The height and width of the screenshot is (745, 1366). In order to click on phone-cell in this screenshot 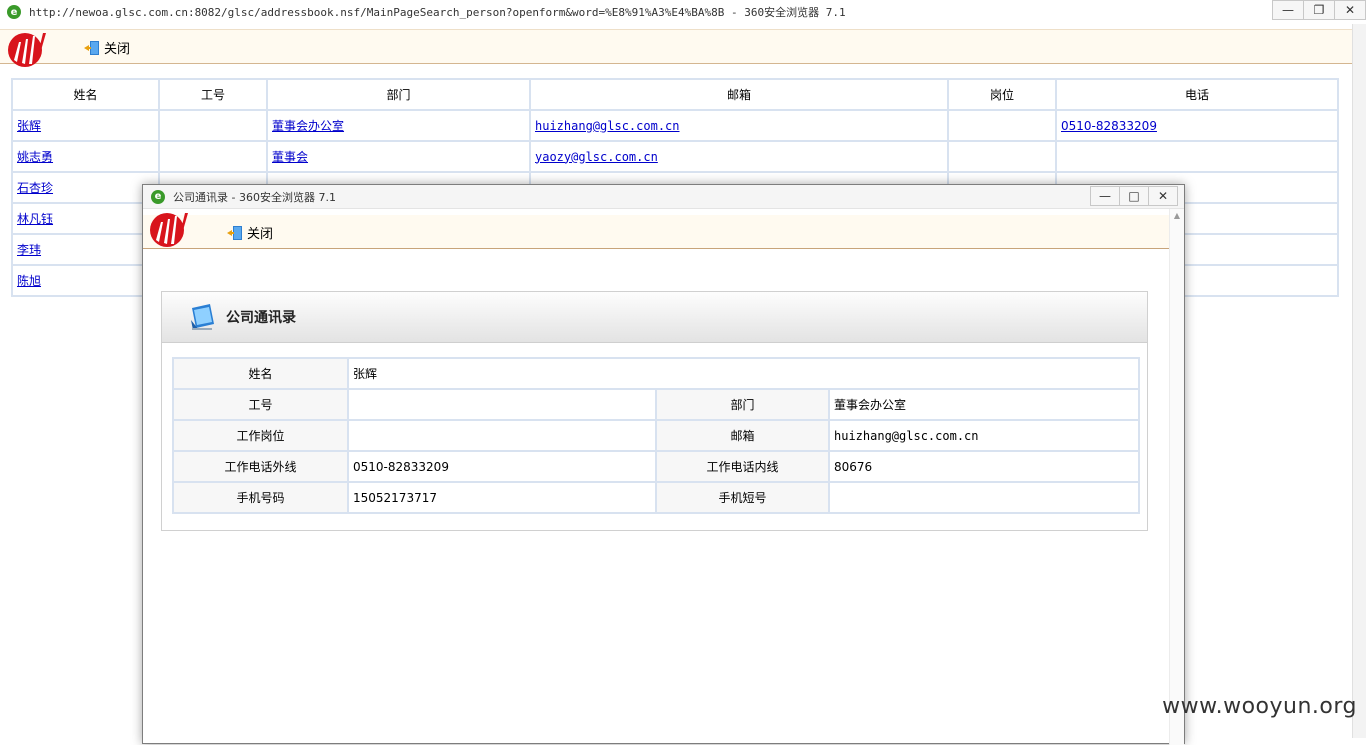, I will do `click(1197, 156)`.